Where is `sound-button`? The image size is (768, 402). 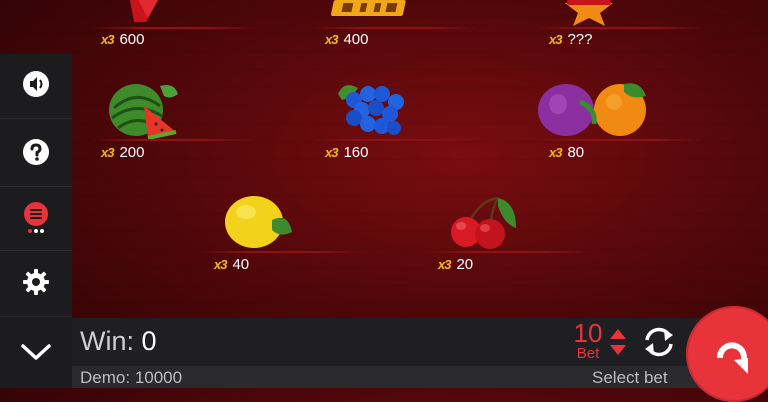 sound-button is located at coordinates (36, 84).